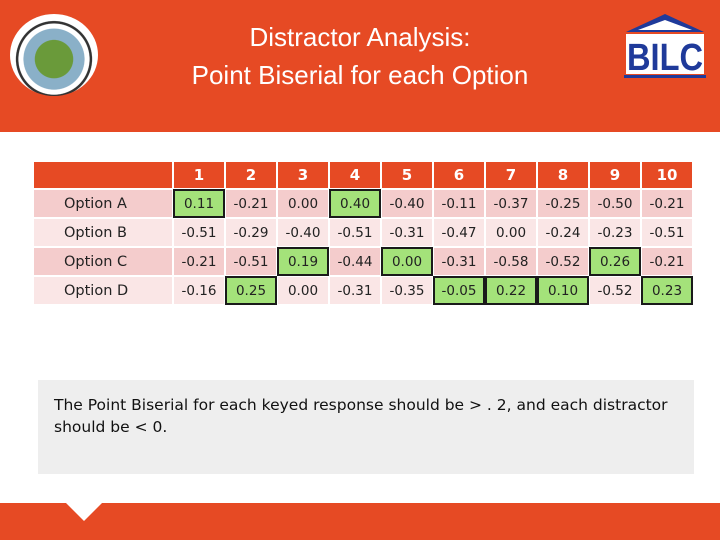 Image resolution: width=720 pixels, height=540 pixels. What do you see at coordinates (667, 290) in the screenshot?
I see `keyed-value-cell: 0.23` at bounding box center [667, 290].